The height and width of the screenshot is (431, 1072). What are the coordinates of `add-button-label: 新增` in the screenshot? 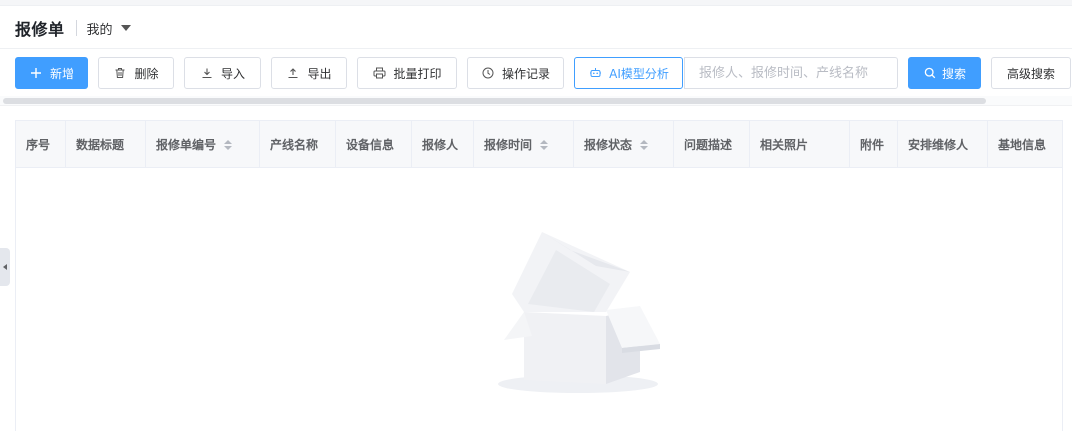 It's located at (61, 73).